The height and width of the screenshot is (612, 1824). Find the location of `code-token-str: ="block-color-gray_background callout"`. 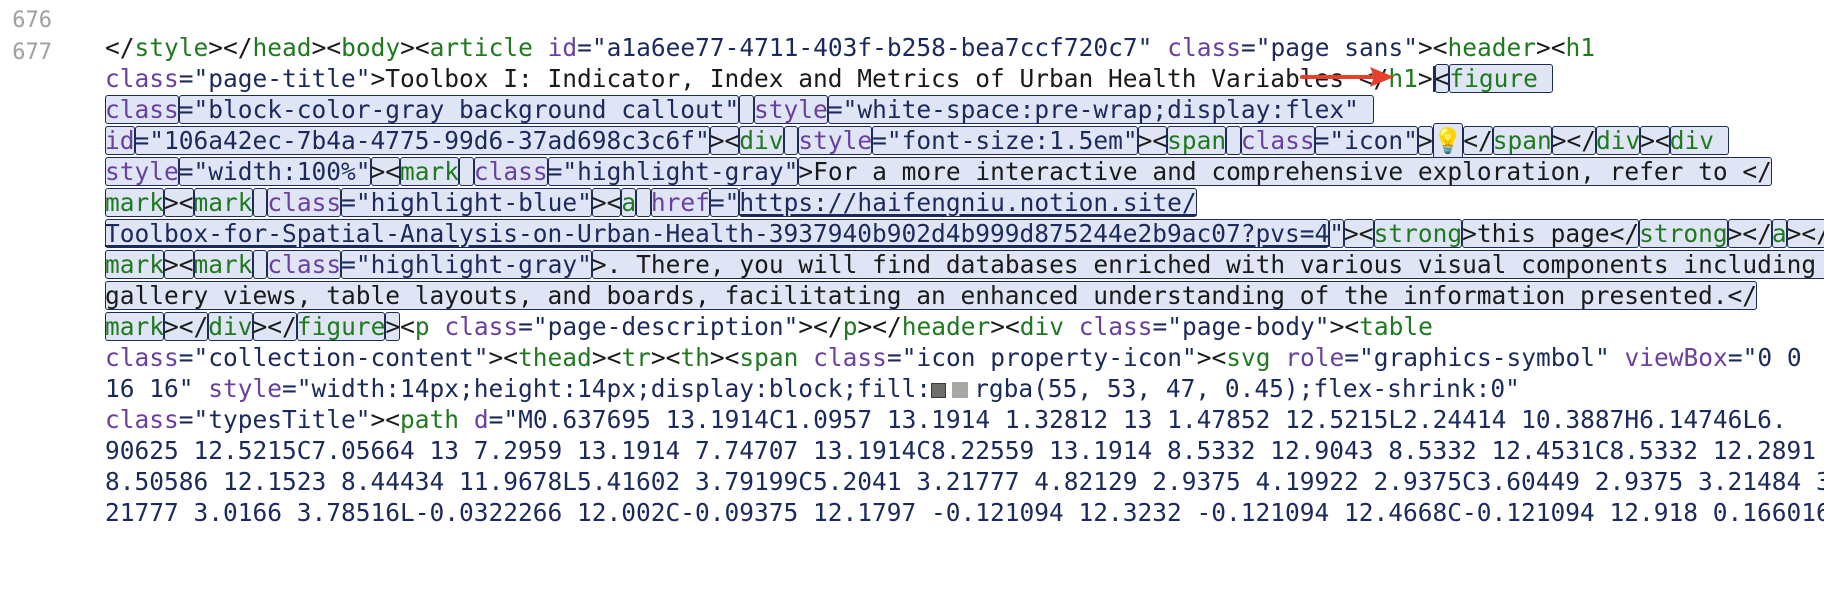

code-token-str: ="block-color-gray_background callout" is located at coordinates (459, 109).